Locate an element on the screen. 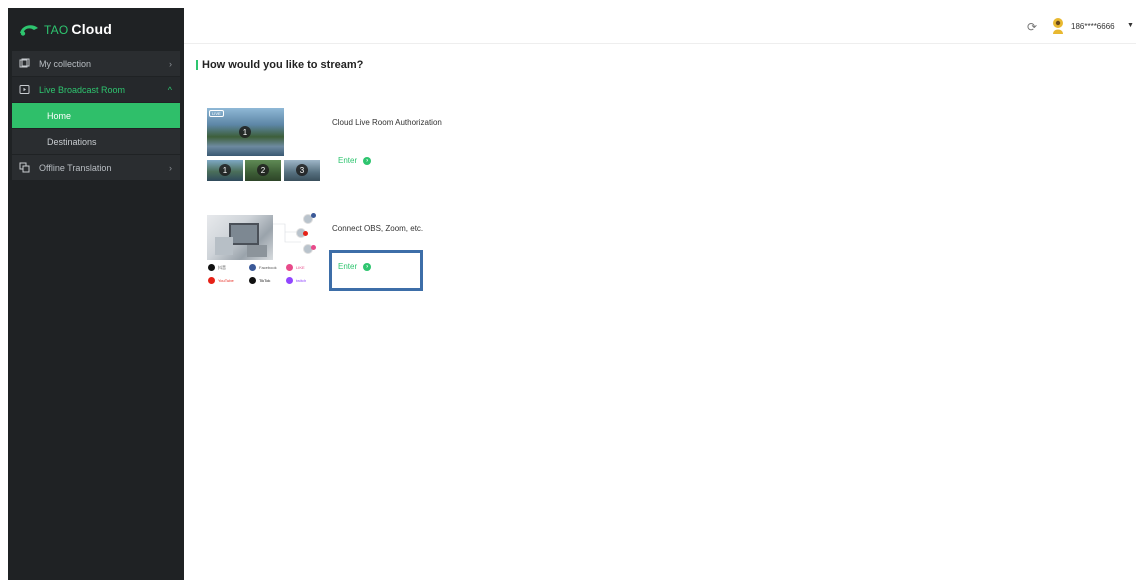 The width and height of the screenshot is (1136, 580). sidebar-item-label: My collection is located at coordinates (65, 63).